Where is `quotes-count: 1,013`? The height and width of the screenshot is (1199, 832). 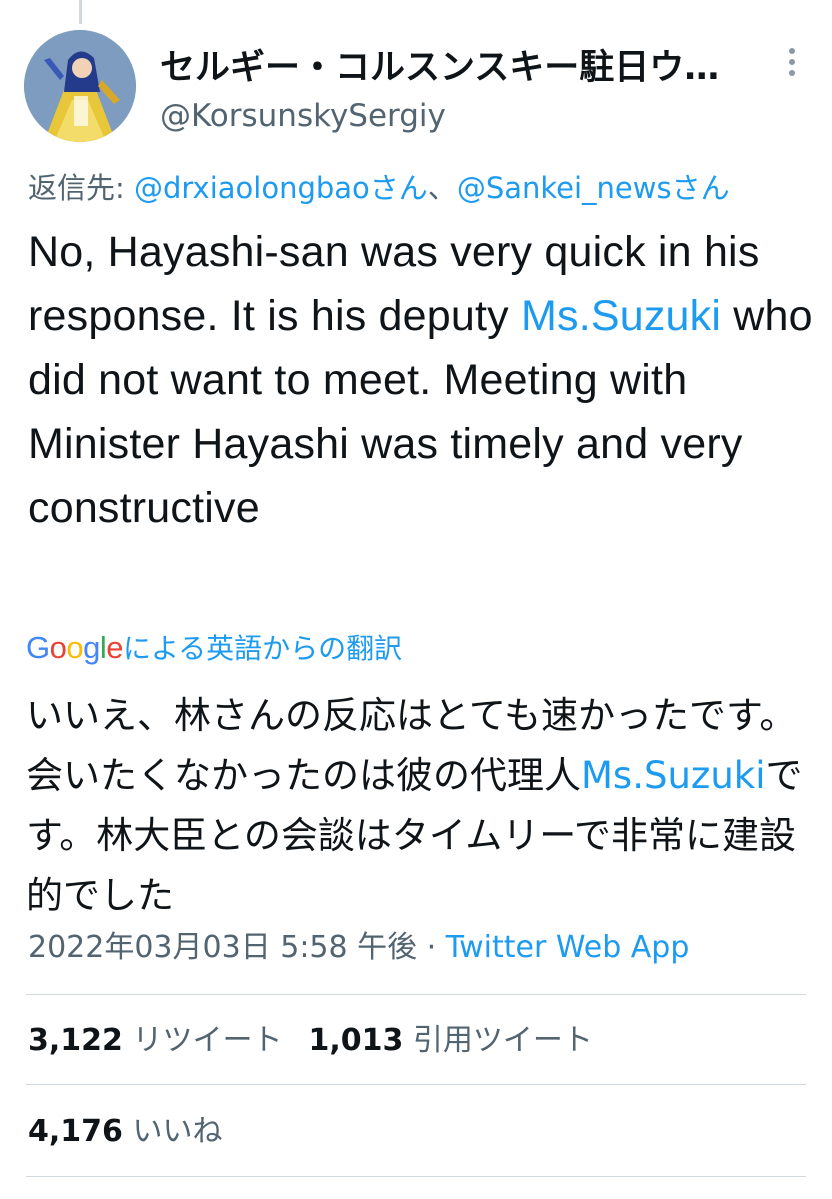 quotes-count: 1,013 is located at coordinates (356, 1040).